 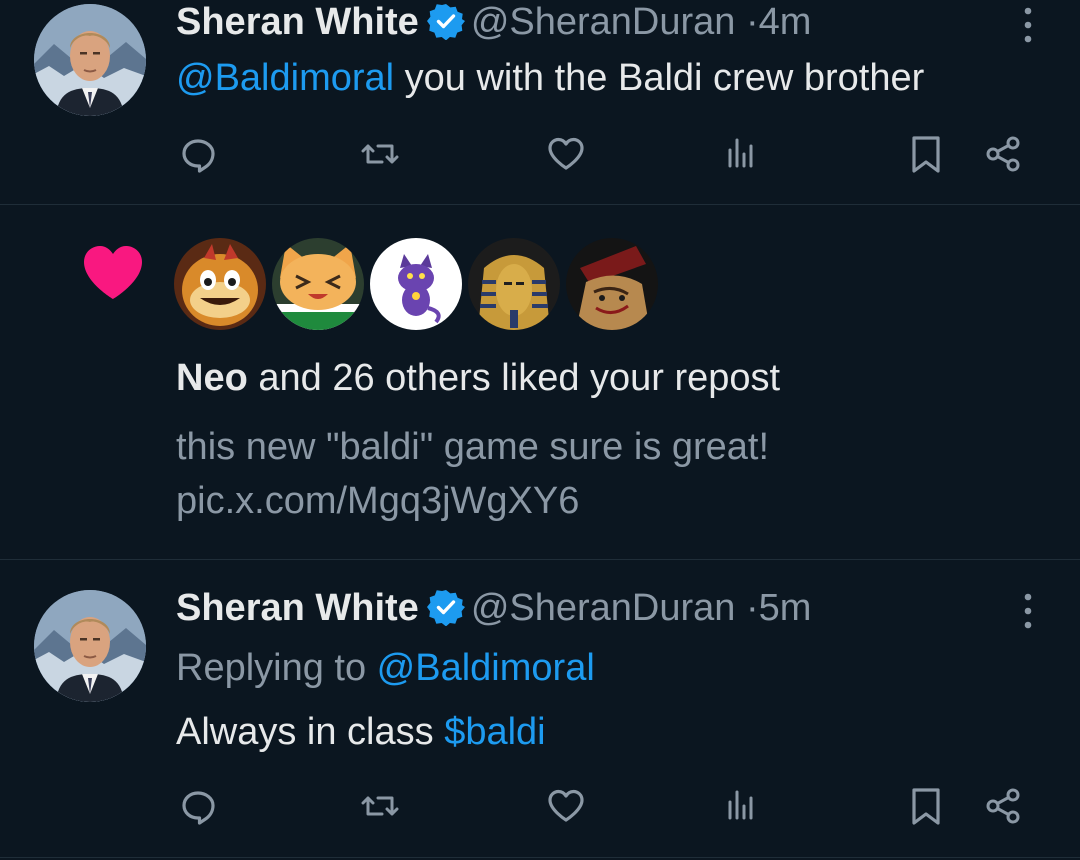 I want to click on purple-cat-avatar, so click(x=416, y=284).